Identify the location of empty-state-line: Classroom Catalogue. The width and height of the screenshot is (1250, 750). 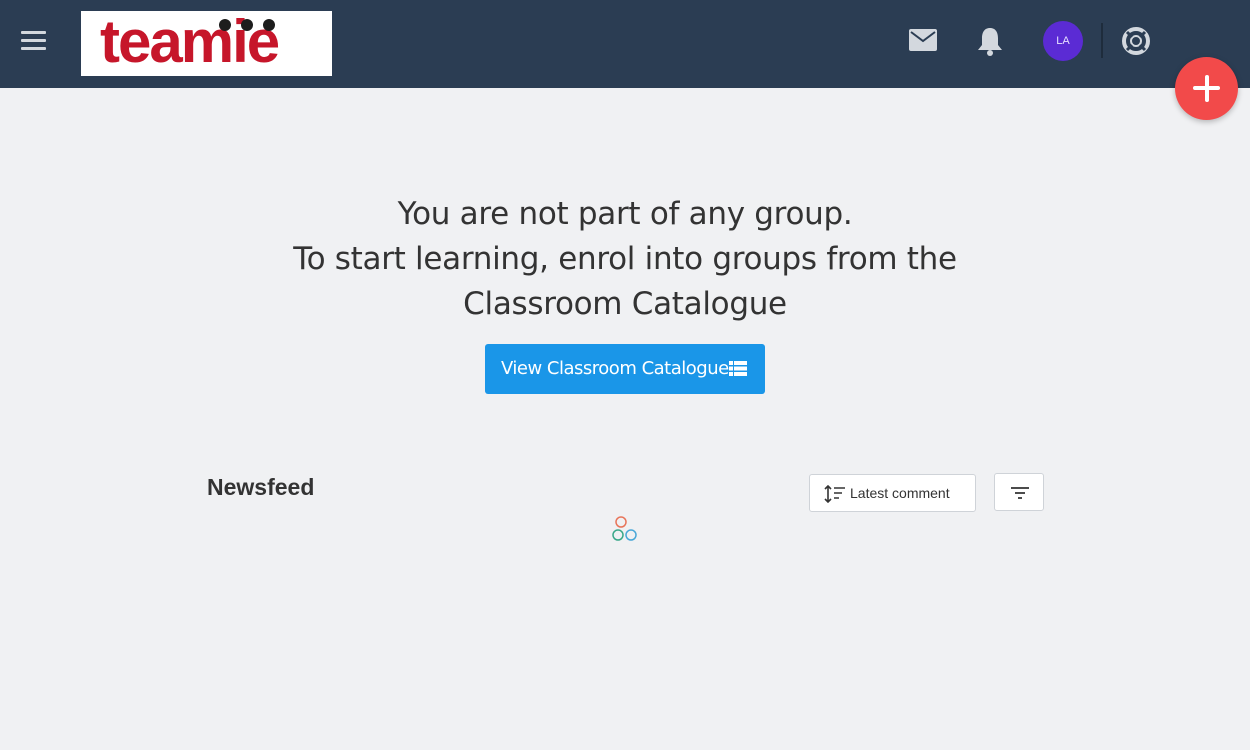
(625, 304).